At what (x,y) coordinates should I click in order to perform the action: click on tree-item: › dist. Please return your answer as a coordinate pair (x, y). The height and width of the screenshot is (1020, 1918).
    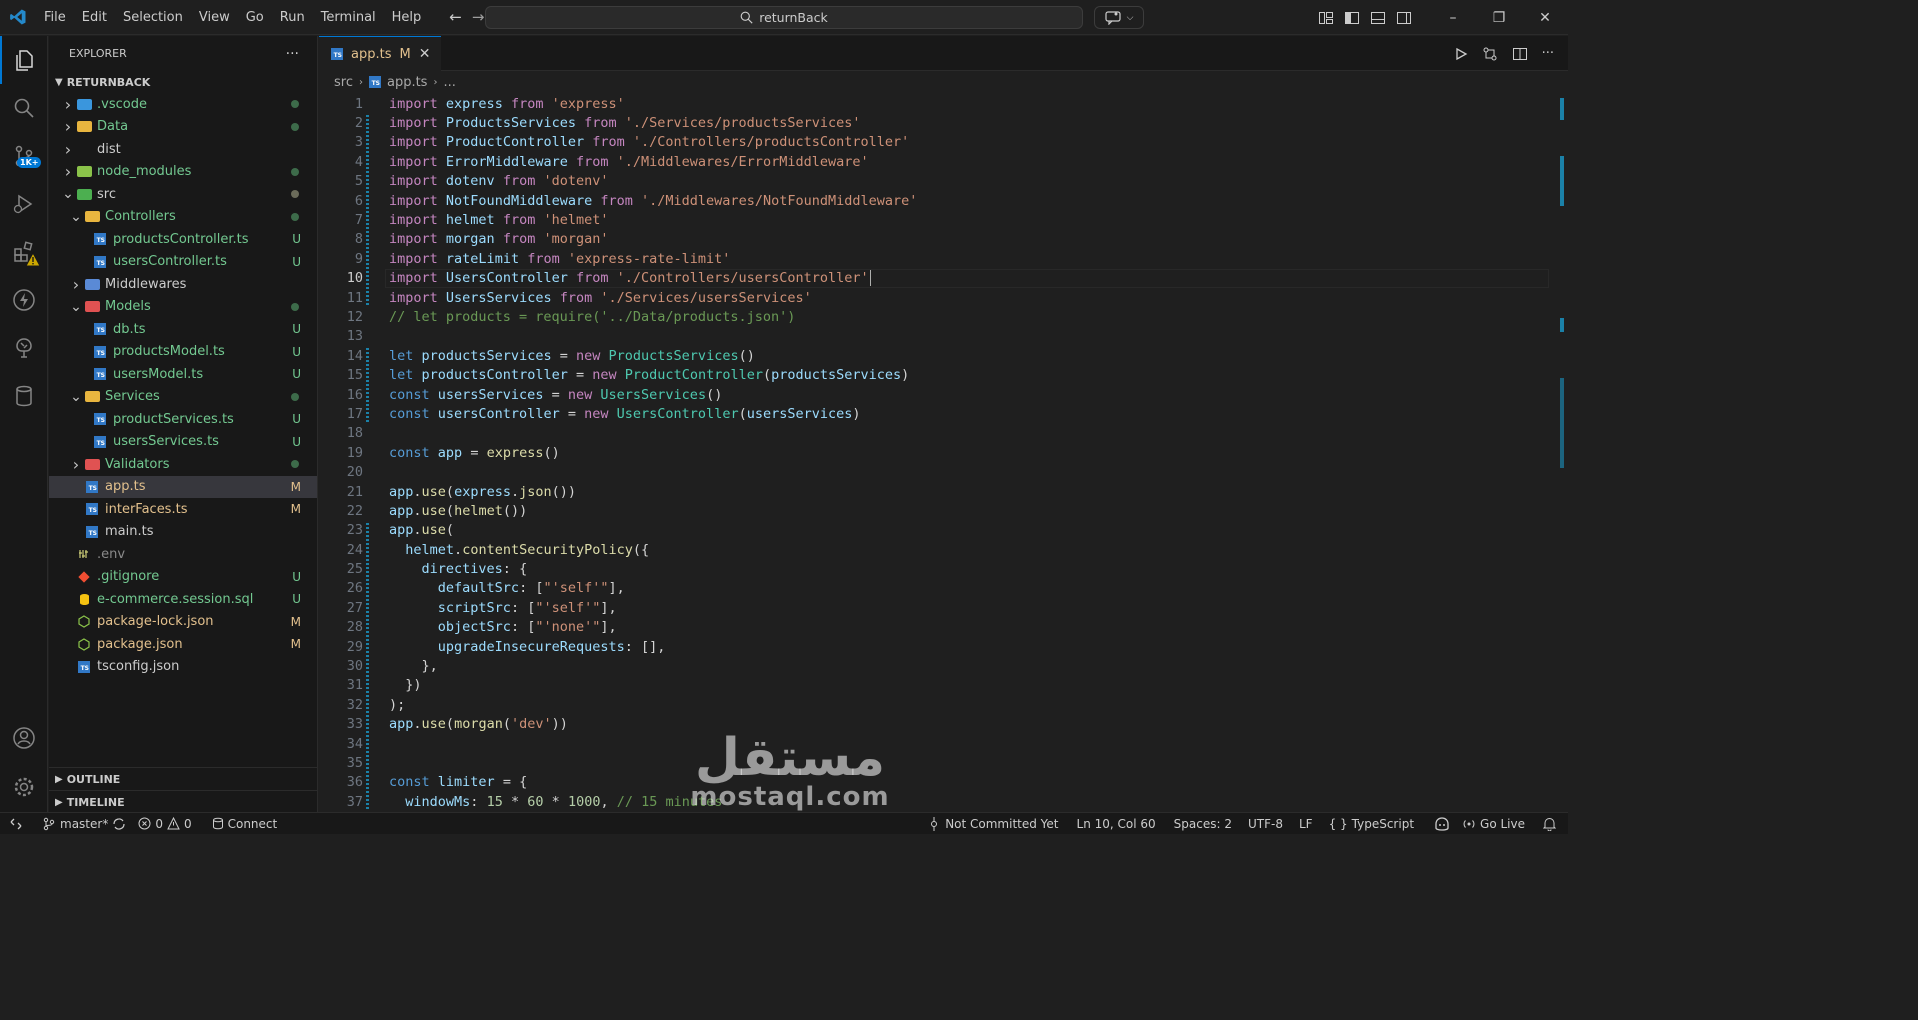
    Looking at the image, I should click on (183, 149).